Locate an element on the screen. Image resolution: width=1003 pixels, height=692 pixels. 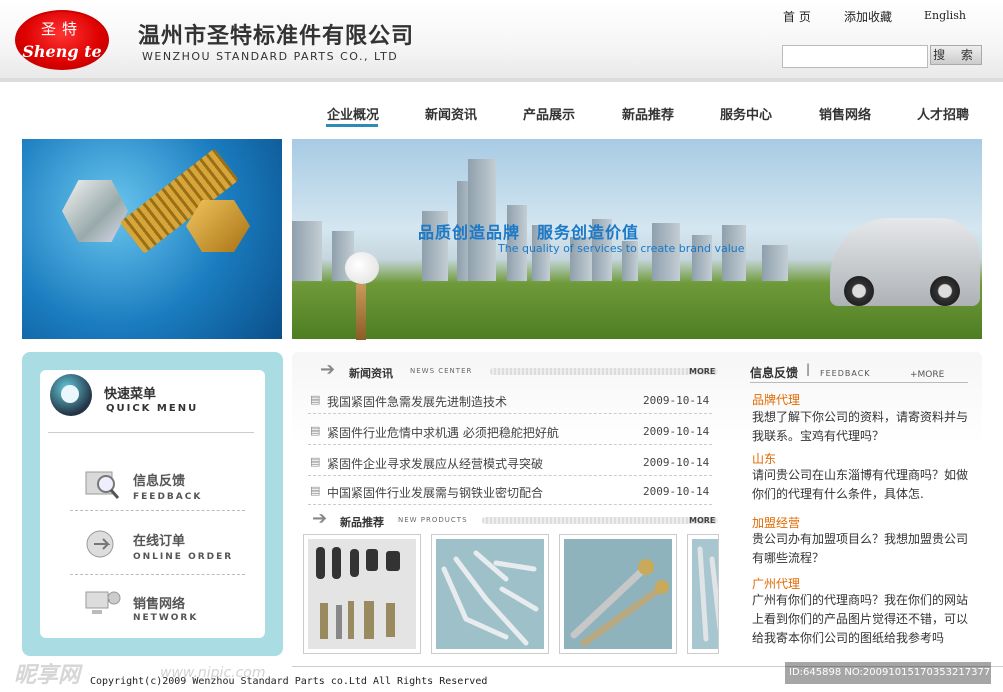
nav-active-indicator is located at coordinates (352, 125).